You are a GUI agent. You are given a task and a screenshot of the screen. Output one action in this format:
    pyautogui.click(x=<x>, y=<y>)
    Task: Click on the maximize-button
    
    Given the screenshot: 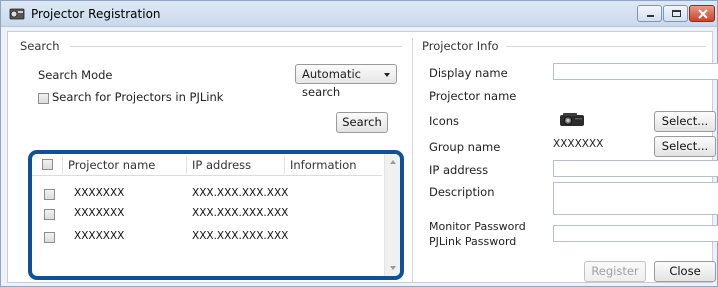 What is the action you would take?
    pyautogui.click(x=675, y=13)
    